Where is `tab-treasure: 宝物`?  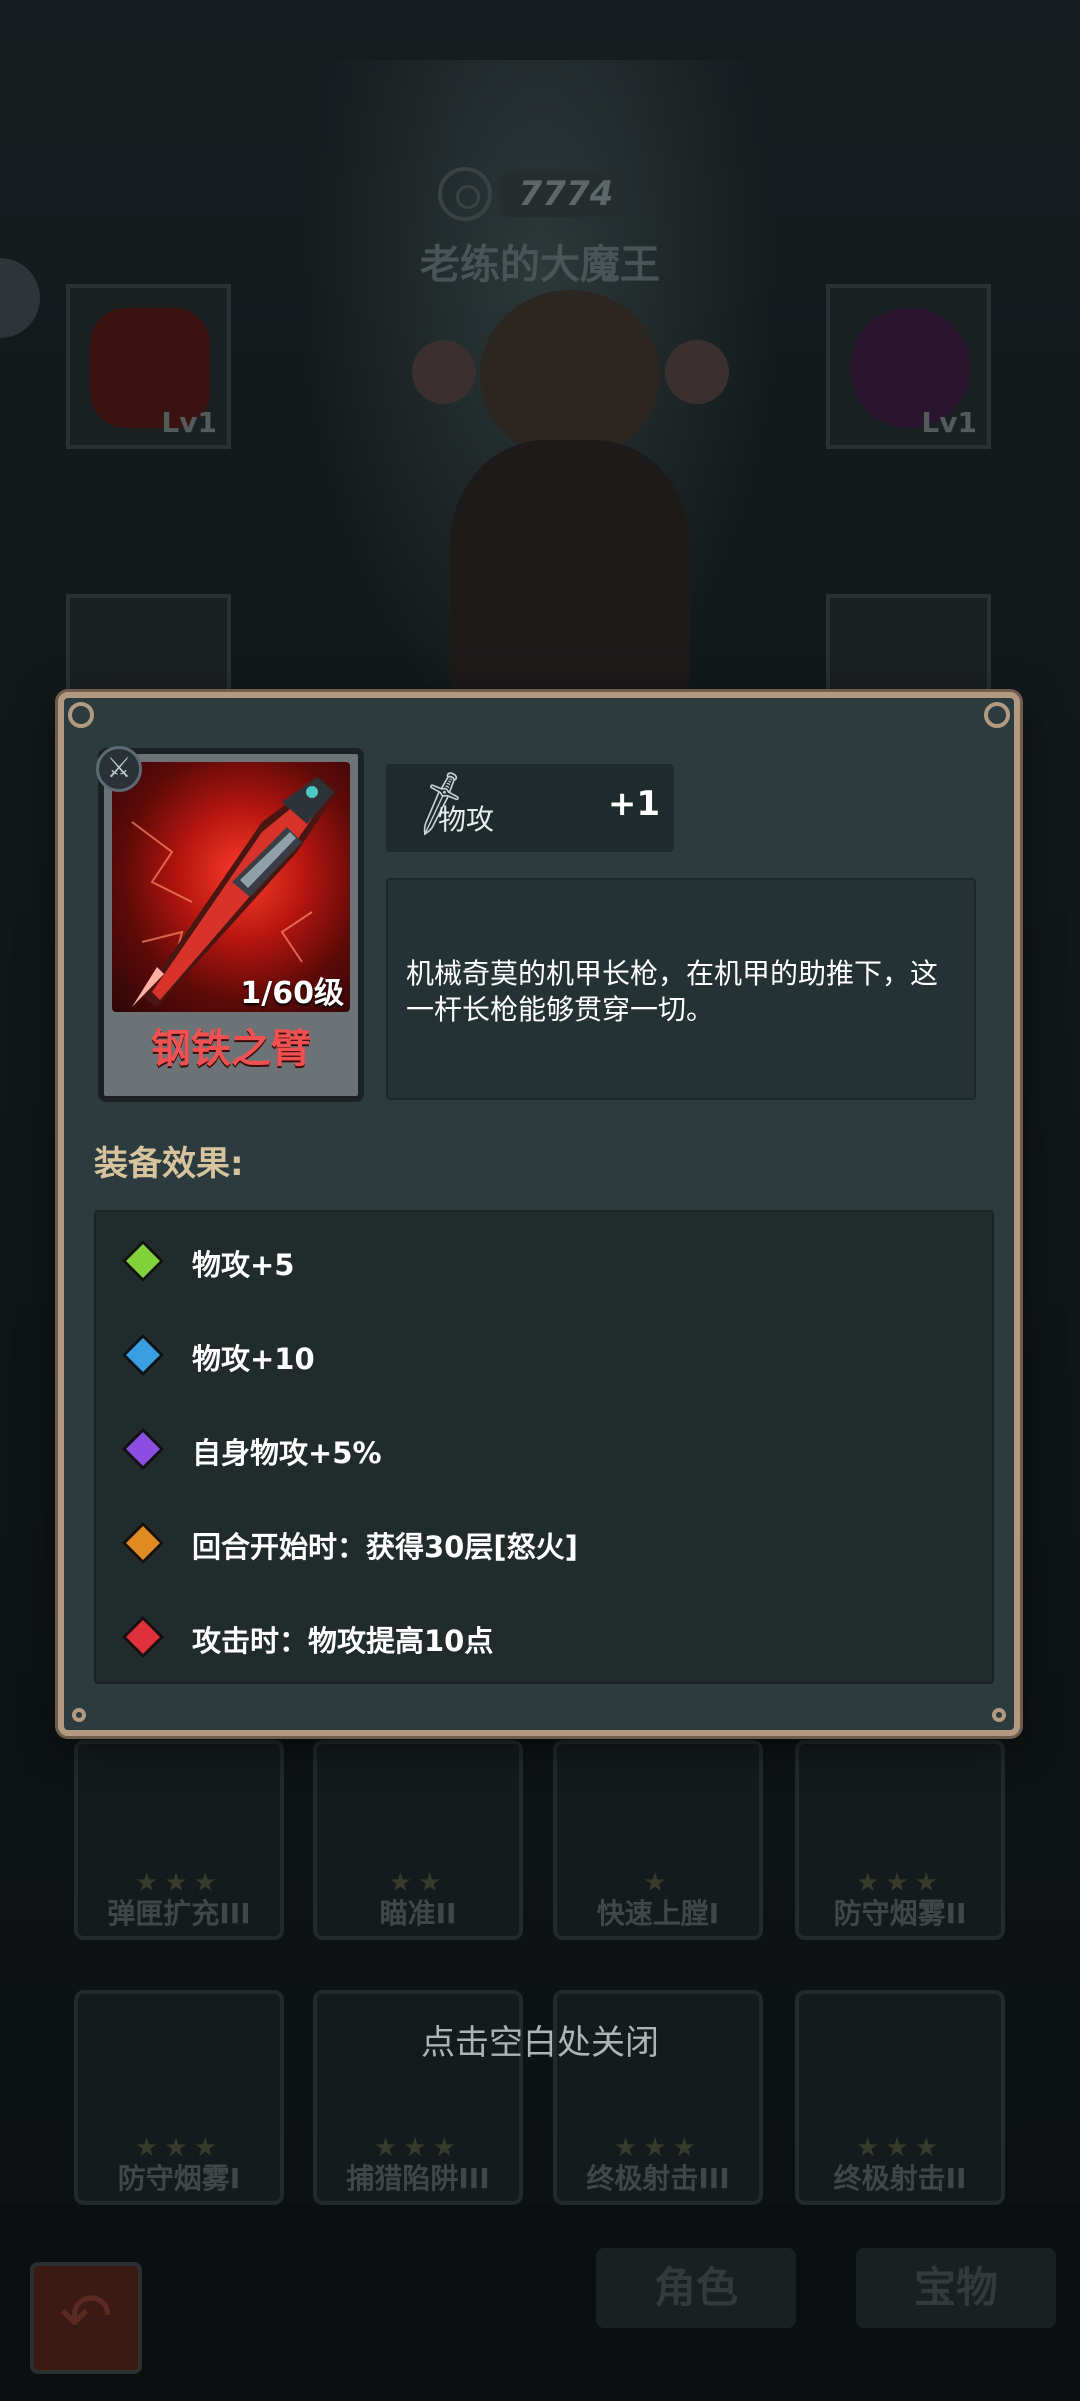 tab-treasure: 宝物 is located at coordinates (956, 2288).